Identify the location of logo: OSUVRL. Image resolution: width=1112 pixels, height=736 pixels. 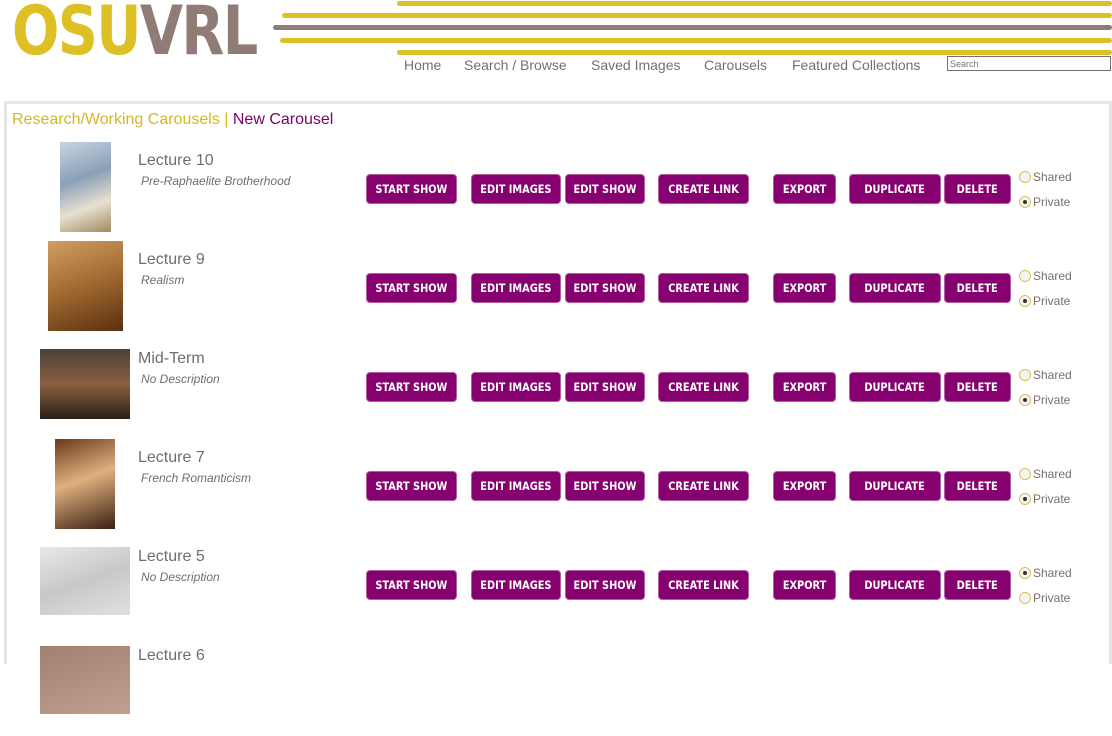
(135, 35).